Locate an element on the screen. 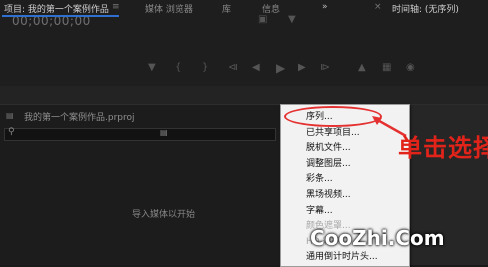 The width and height of the screenshot is (488, 267). export-frame-icon: ▣ is located at coordinates (262, 19).